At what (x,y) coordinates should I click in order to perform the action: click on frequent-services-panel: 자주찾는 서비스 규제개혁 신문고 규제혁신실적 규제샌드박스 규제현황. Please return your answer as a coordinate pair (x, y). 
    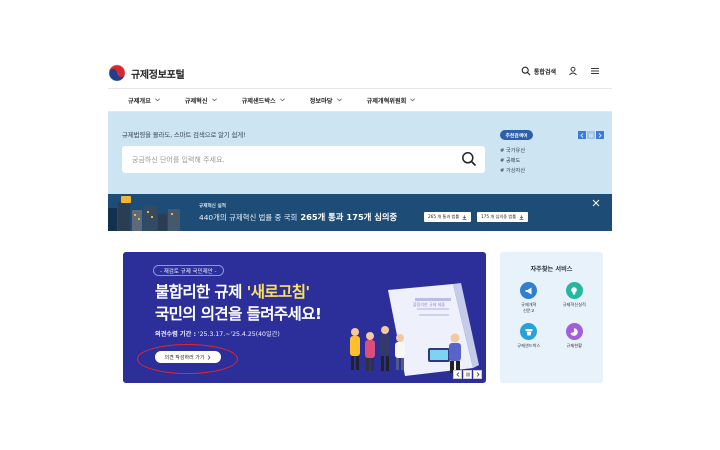
    Looking at the image, I should click on (551, 317).